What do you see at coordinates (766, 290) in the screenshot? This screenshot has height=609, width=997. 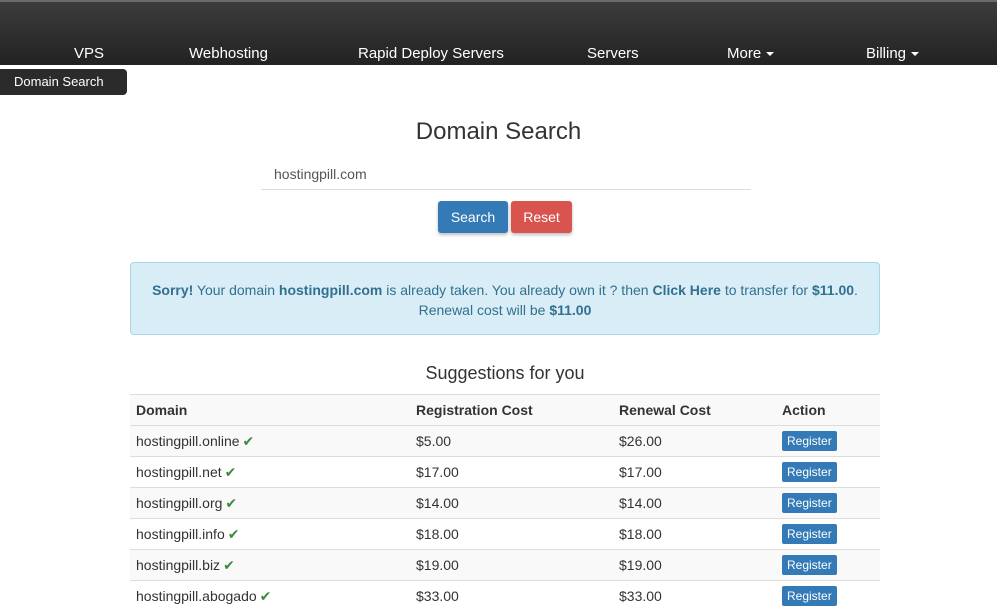 I see `alert-text: to transfer for` at bounding box center [766, 290].